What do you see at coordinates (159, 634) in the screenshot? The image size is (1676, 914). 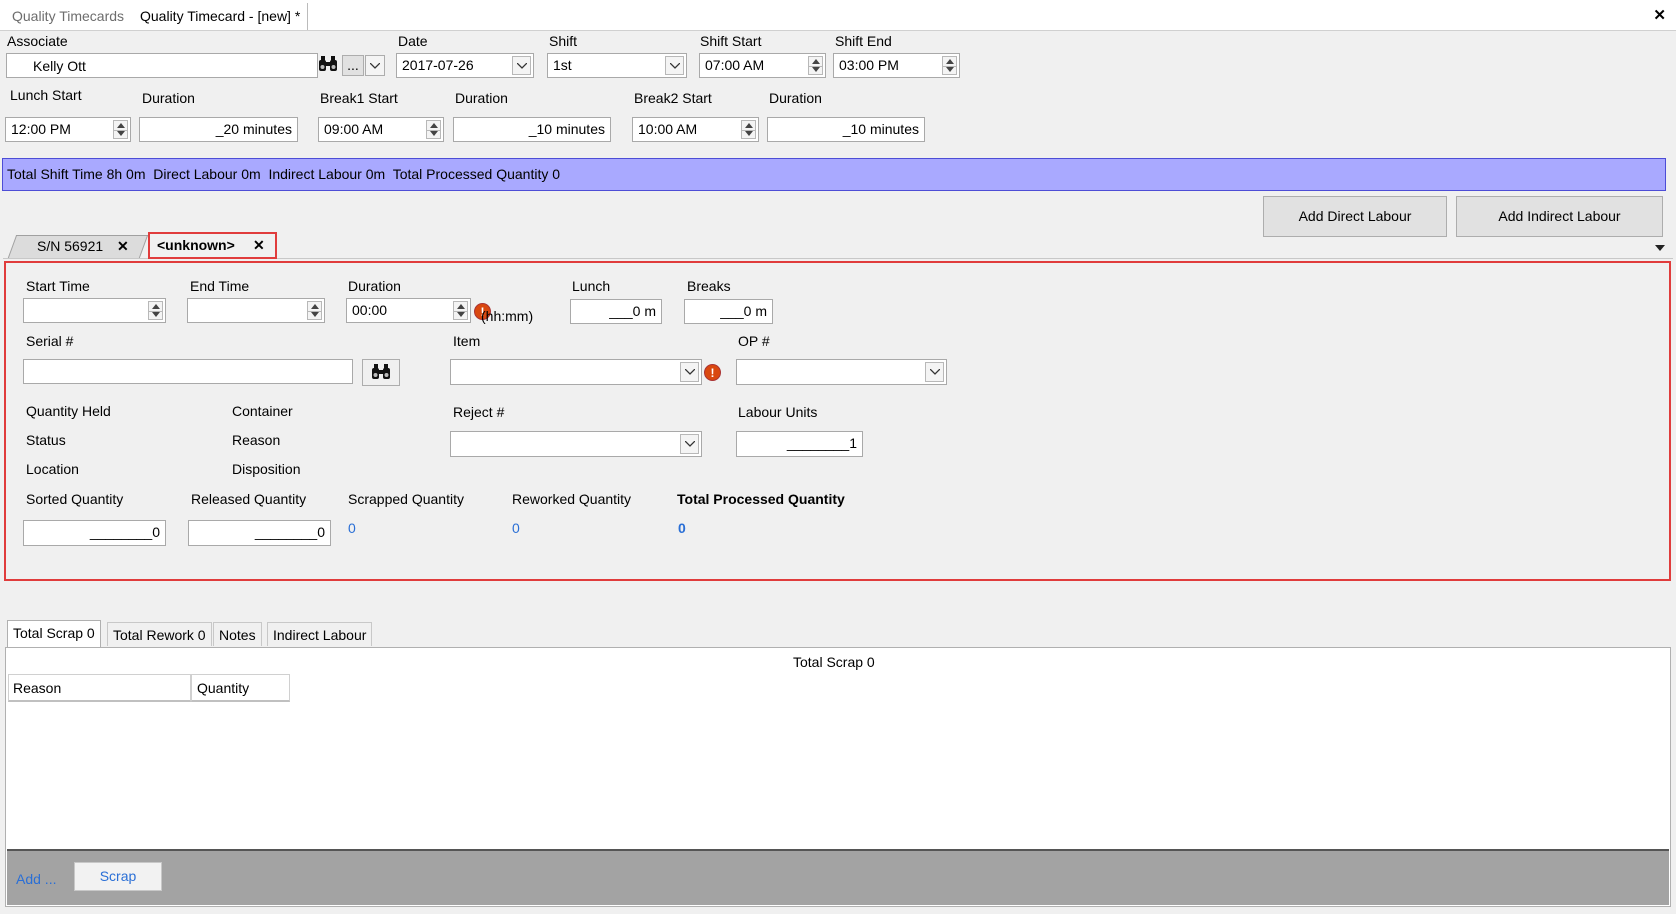 I see `tab-total-rework: Total Rework 0` at bounding box center [159, 634].